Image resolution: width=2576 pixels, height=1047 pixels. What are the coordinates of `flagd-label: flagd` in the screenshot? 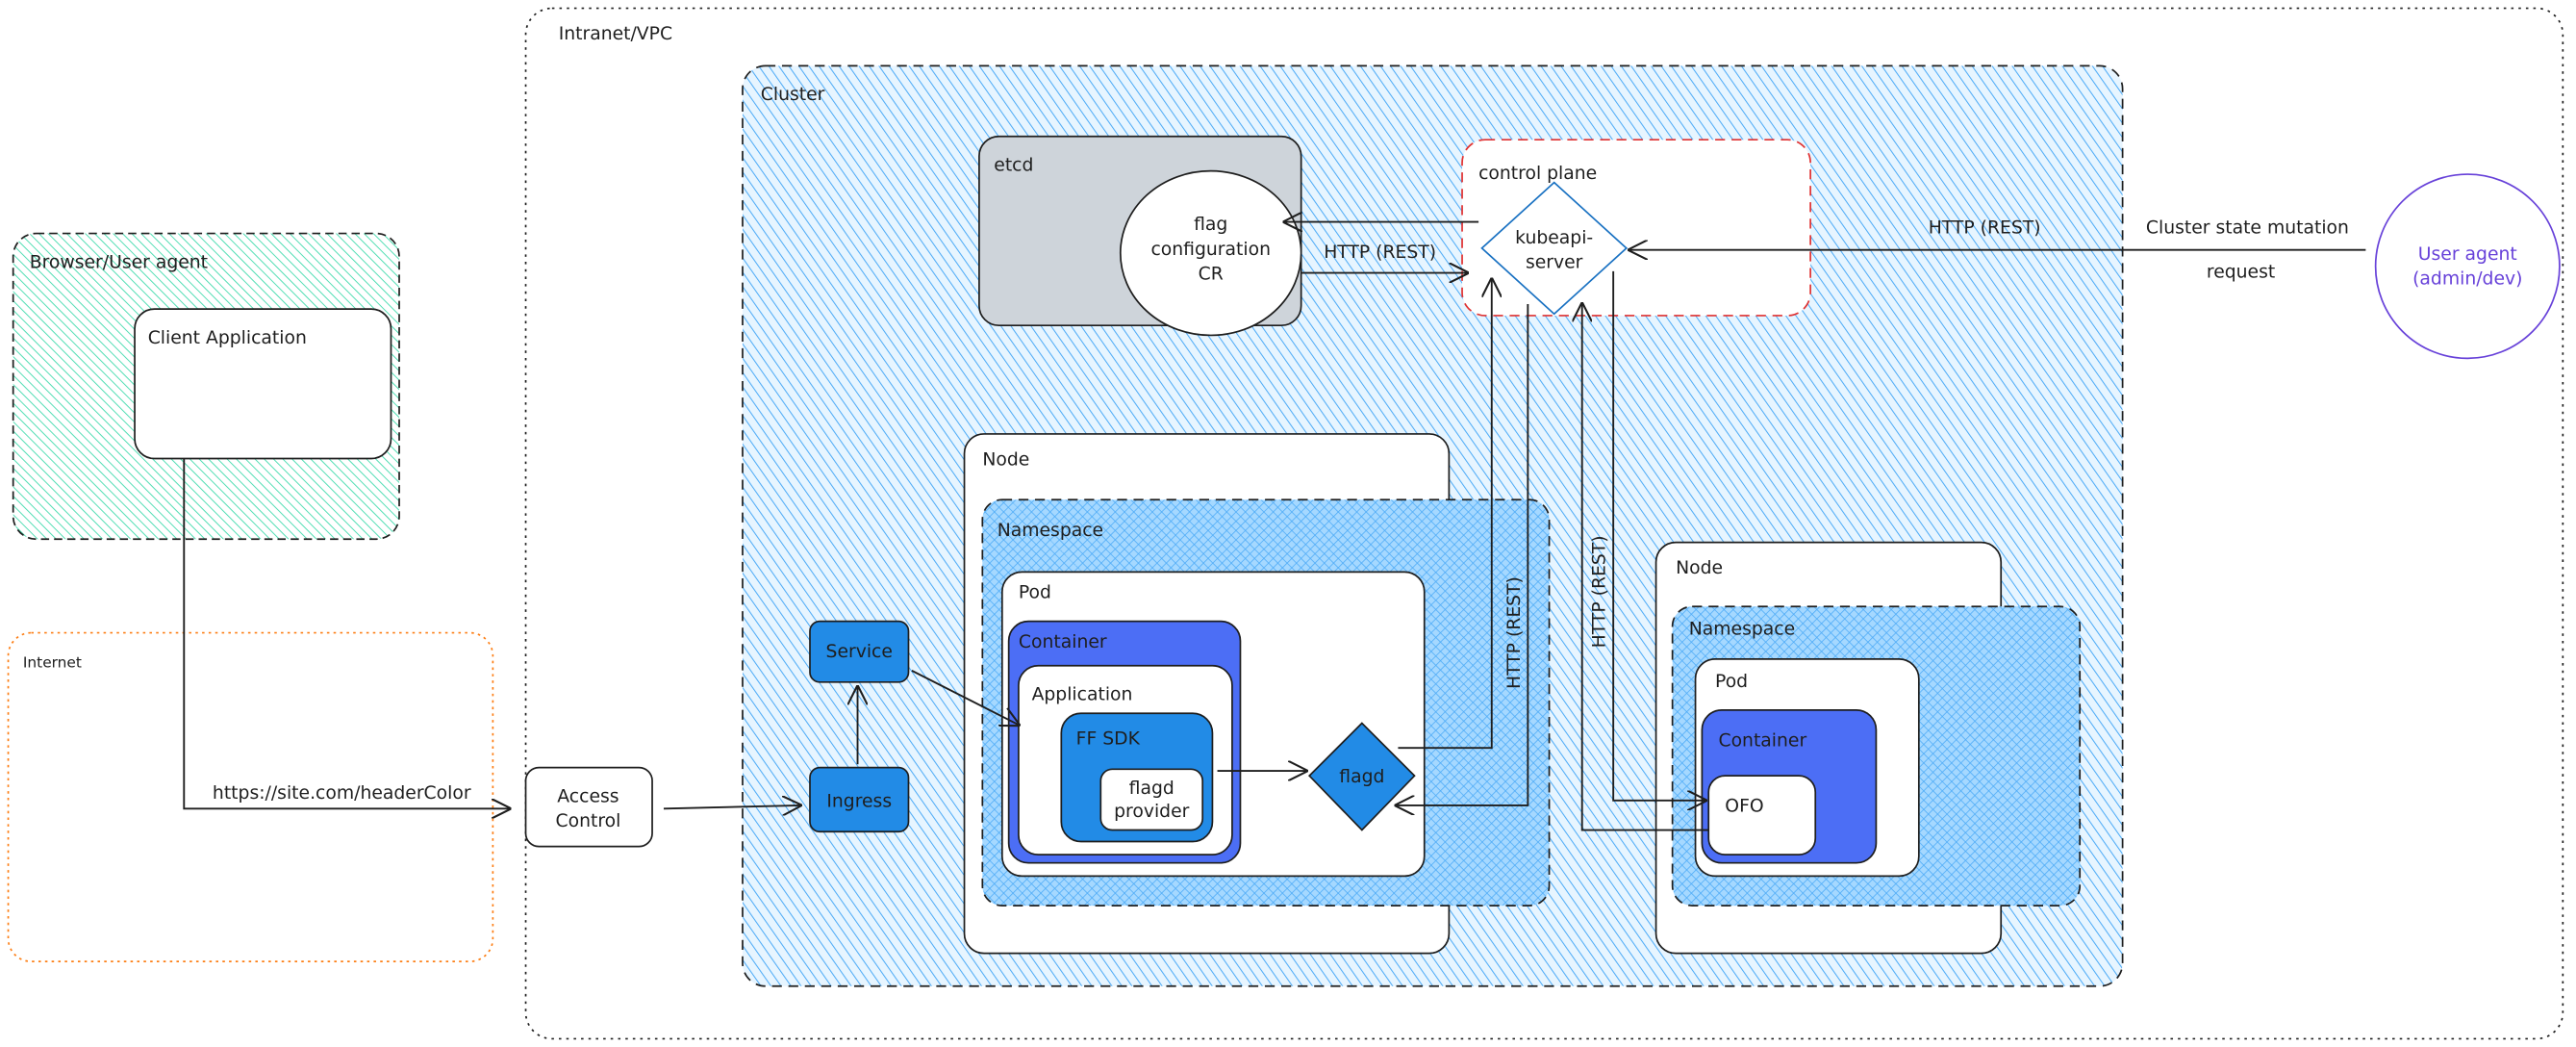 It's located at (1361, 777).